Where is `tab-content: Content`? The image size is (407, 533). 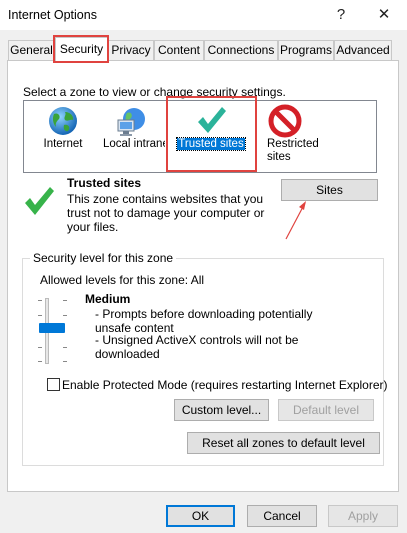
tab-content: Content is located at coordinates (179, 50).